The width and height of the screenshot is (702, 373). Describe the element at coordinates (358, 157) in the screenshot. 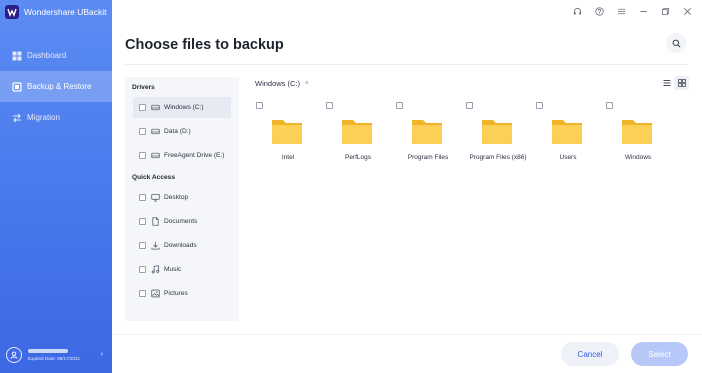

I see `folder-label: PerfLogs` at that location.